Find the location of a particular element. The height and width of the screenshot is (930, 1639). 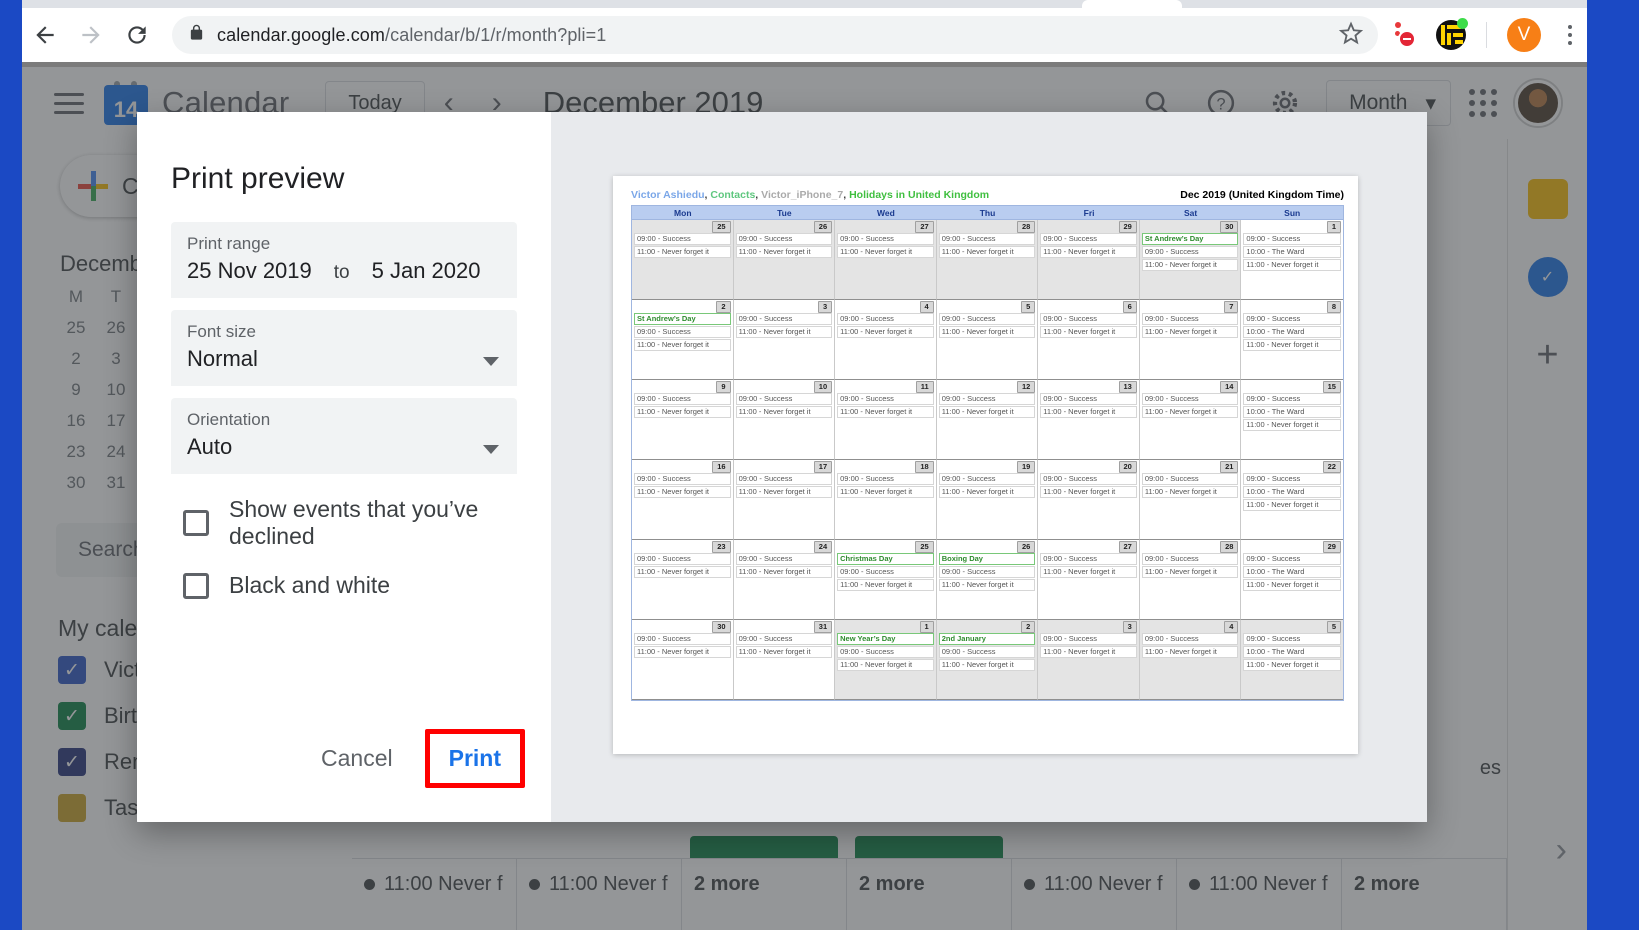

preview-day-number: 21 is located at coordinates (1229, 467).